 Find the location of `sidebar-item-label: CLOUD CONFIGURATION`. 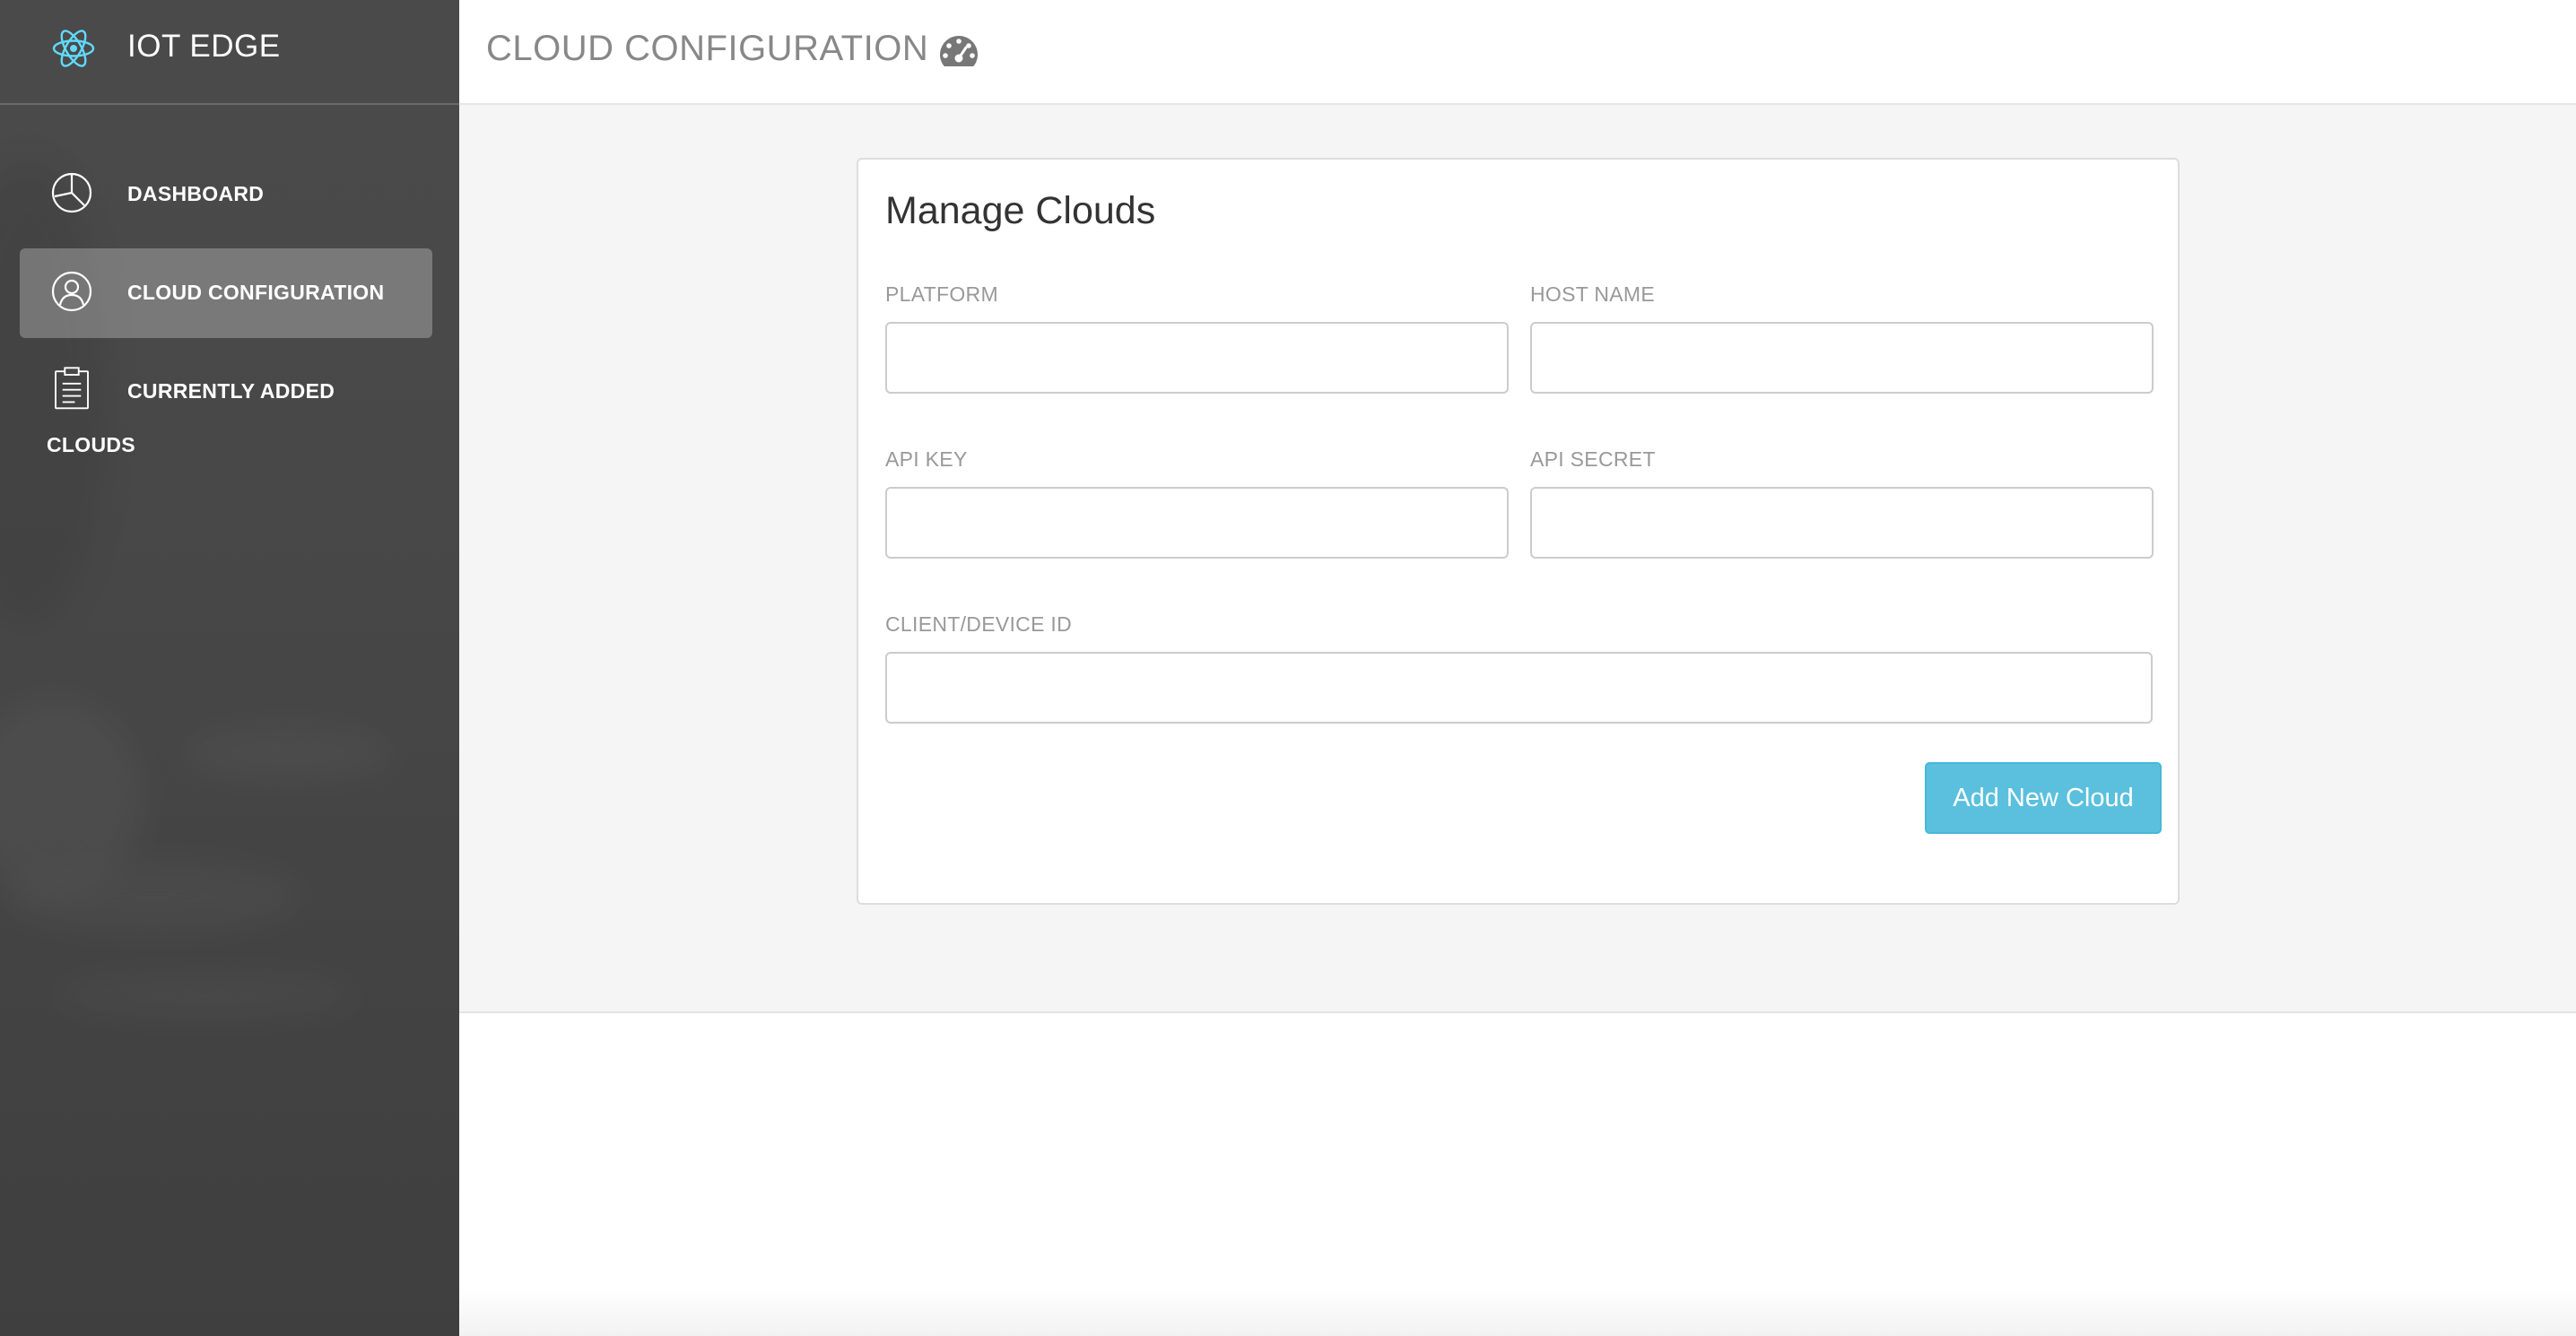

sidebar-item-label: CLOUD CONFIGURATION is located at coordinates (256, 293).